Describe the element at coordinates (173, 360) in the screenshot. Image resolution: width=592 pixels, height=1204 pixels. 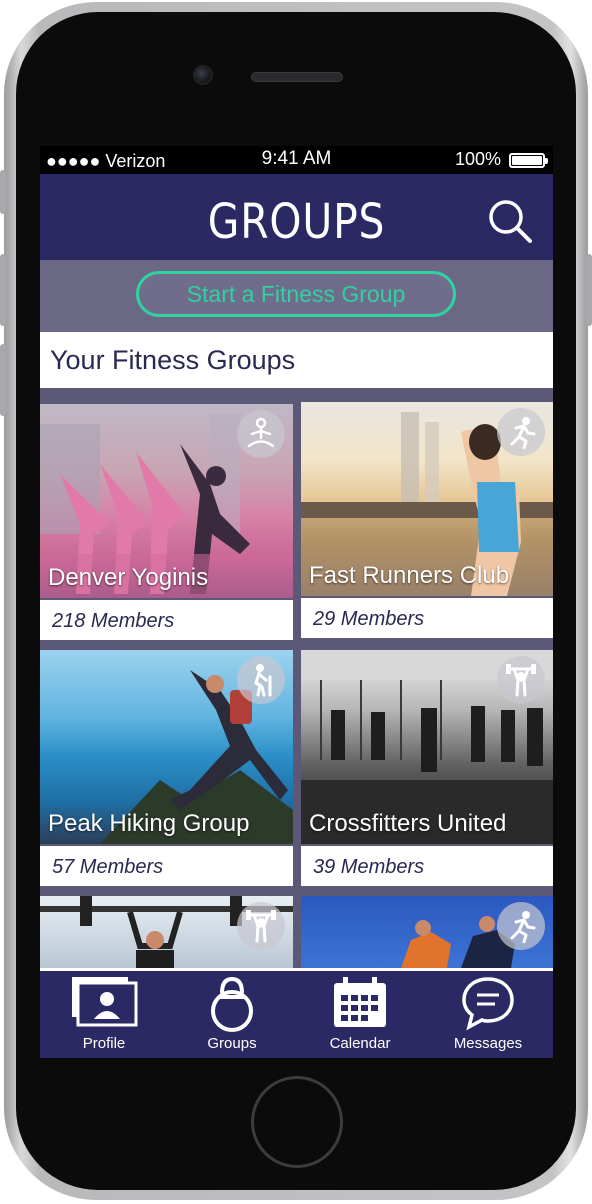
I see `section-title: Your Fitness Groups` at that location.